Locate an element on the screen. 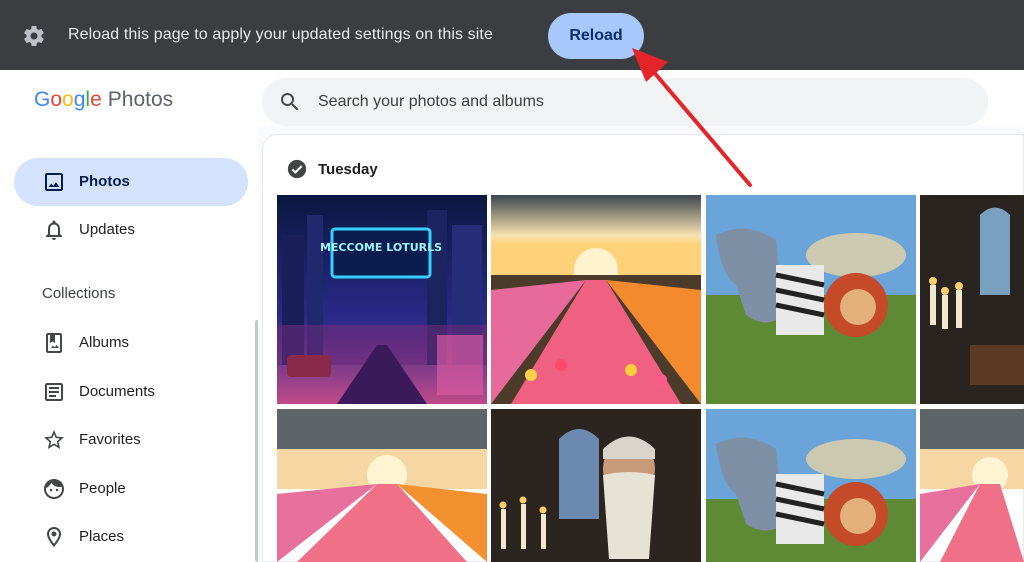 The width and height of the screenshot is (1024, 562). face-icon is located at coordinates (54, 489).